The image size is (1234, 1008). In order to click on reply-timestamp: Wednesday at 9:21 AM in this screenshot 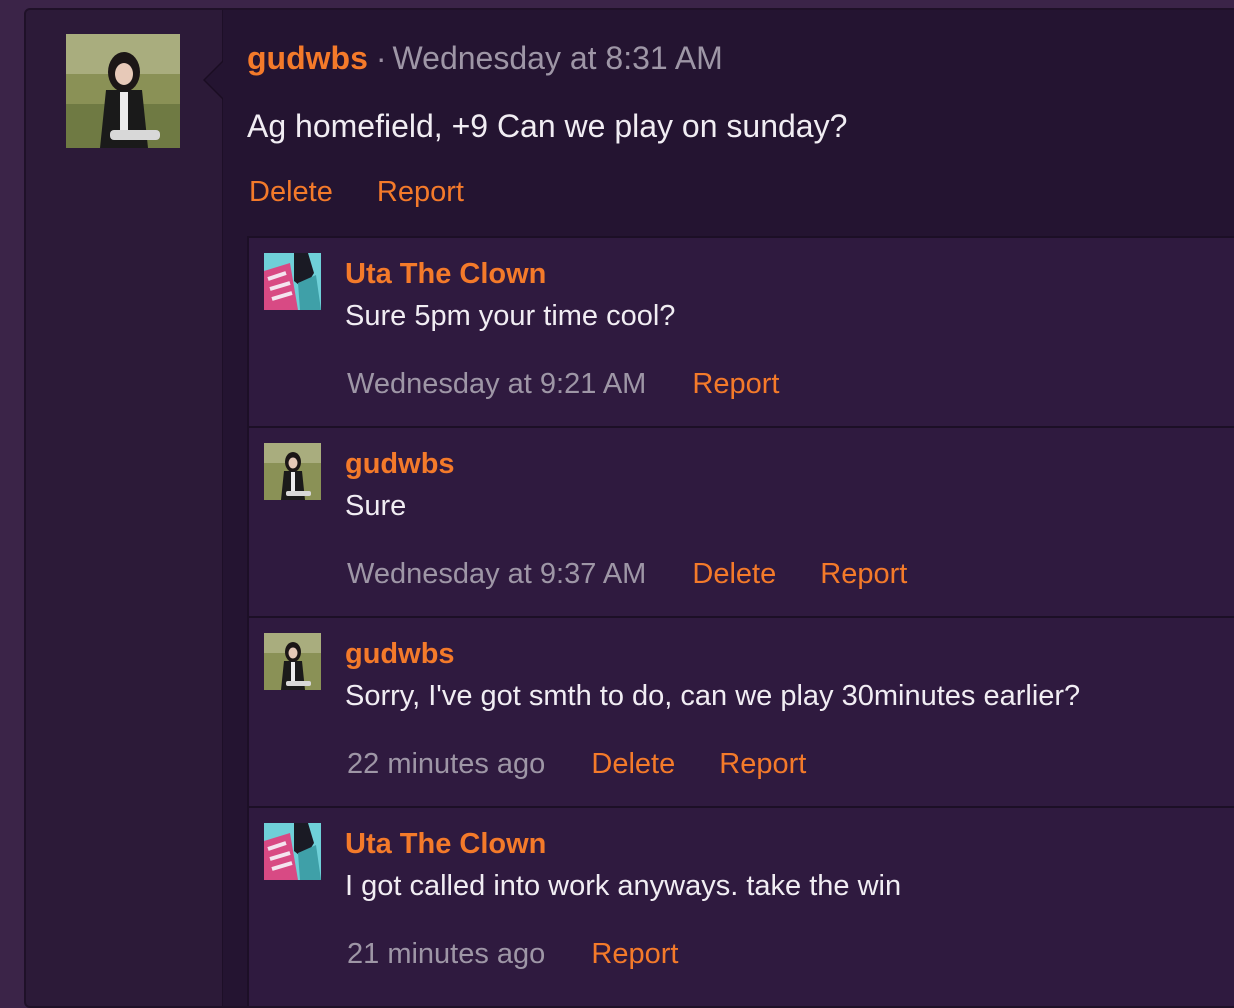, I will do `click(496, 384)`.